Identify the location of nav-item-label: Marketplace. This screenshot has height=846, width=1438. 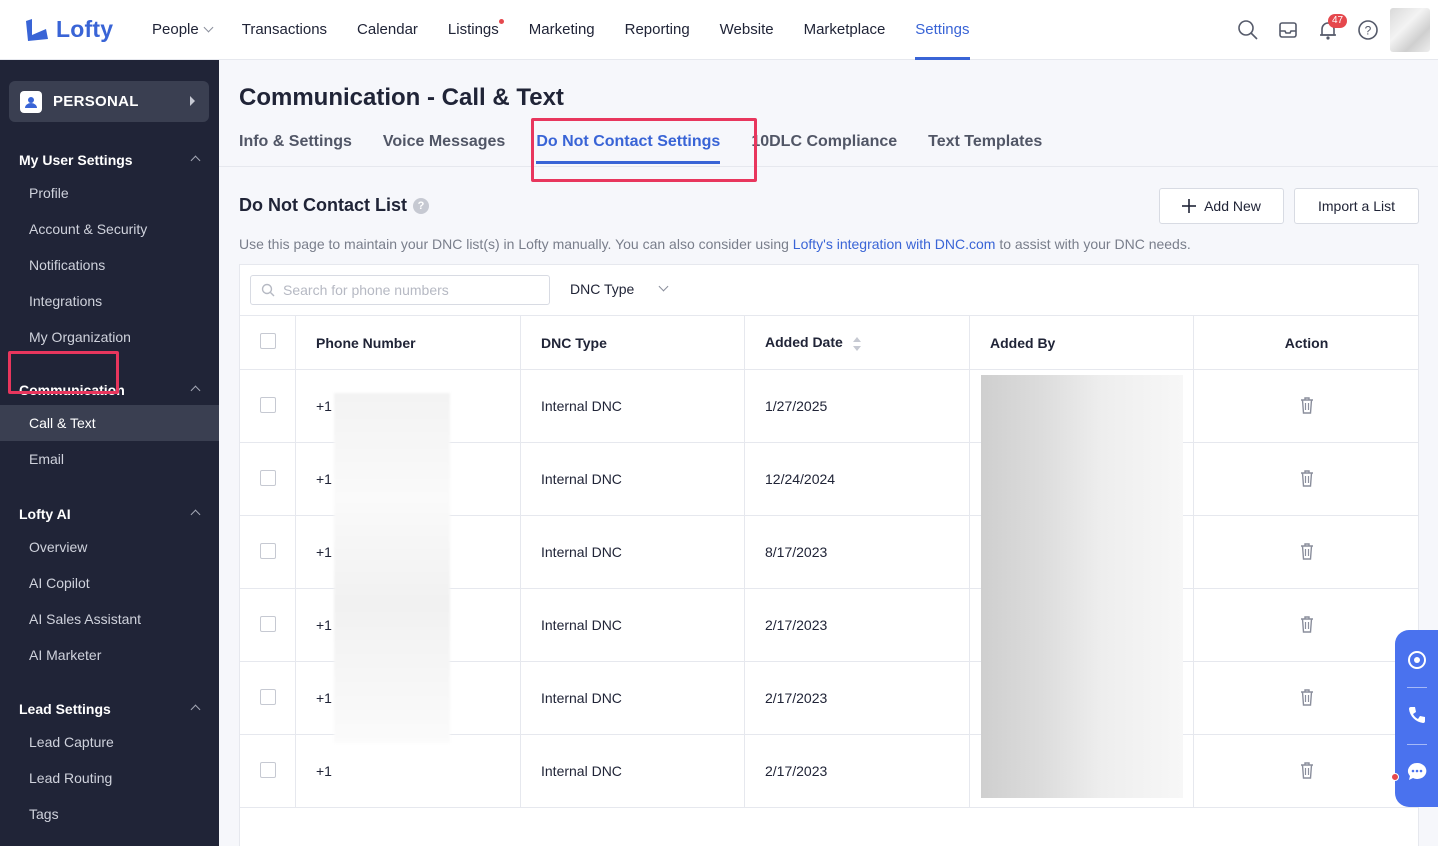
(844, 29).